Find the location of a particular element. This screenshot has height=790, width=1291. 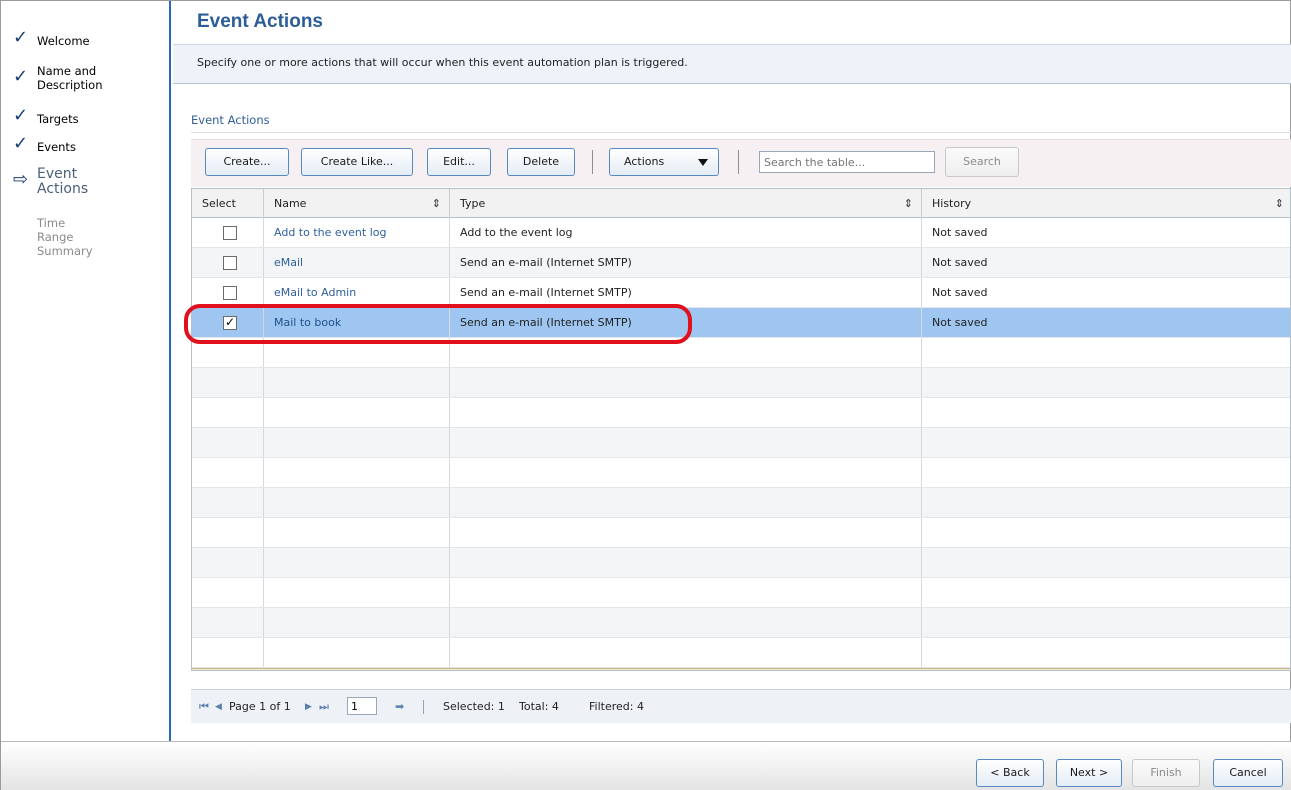

name-cell: Add to the event log is located at coordinates (357, 232).